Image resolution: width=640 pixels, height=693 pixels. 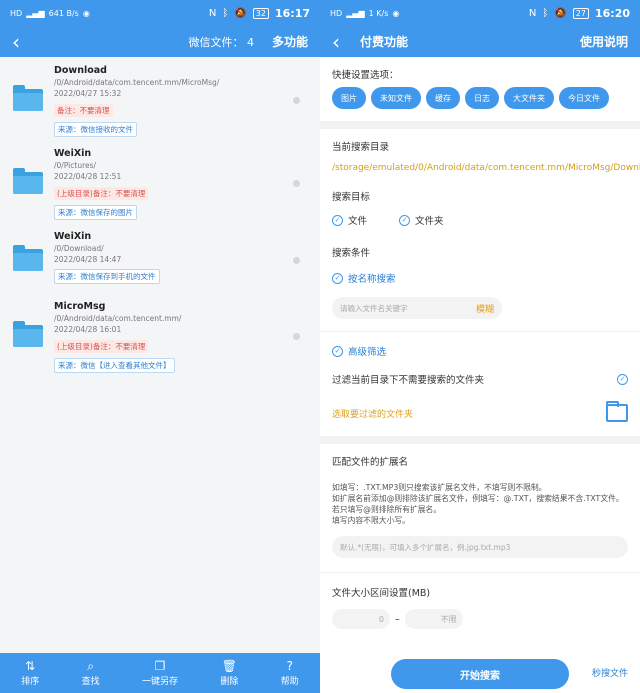 I want to click on header-right: 使用说明, so click(x=604, y=41).